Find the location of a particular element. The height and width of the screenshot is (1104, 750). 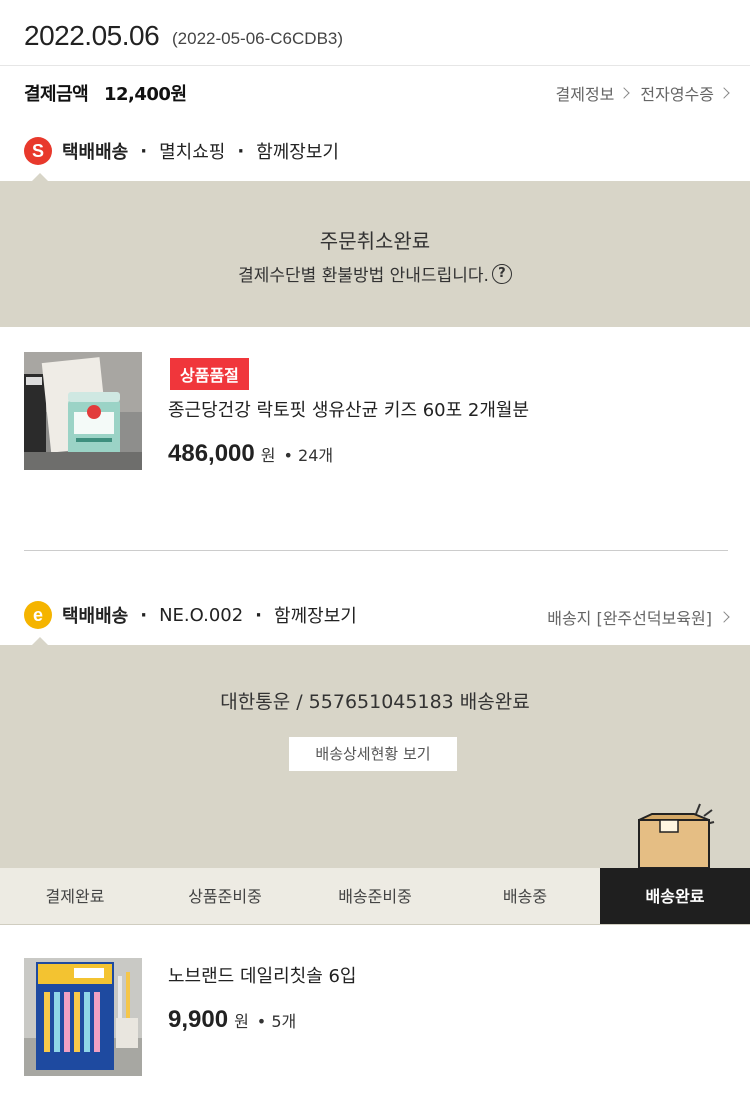

status-title: 주문취소완료 is located at coordinates (375, 241).